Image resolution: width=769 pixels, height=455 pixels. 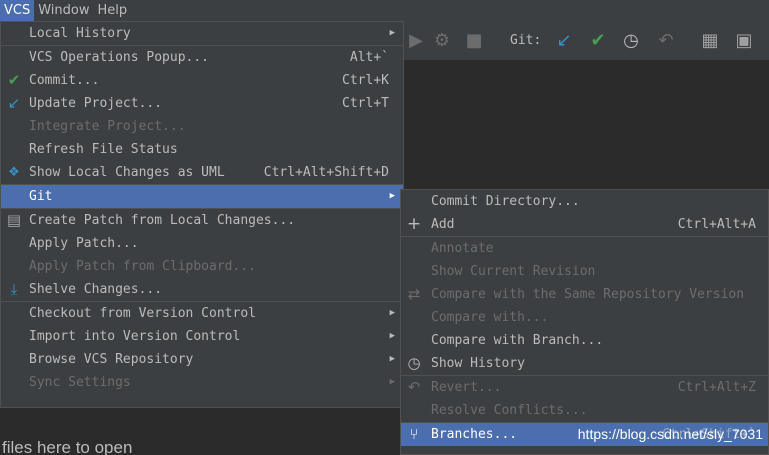 I want to click on menu-item-shortcut: Alt+`, so click(x=369, y=57).